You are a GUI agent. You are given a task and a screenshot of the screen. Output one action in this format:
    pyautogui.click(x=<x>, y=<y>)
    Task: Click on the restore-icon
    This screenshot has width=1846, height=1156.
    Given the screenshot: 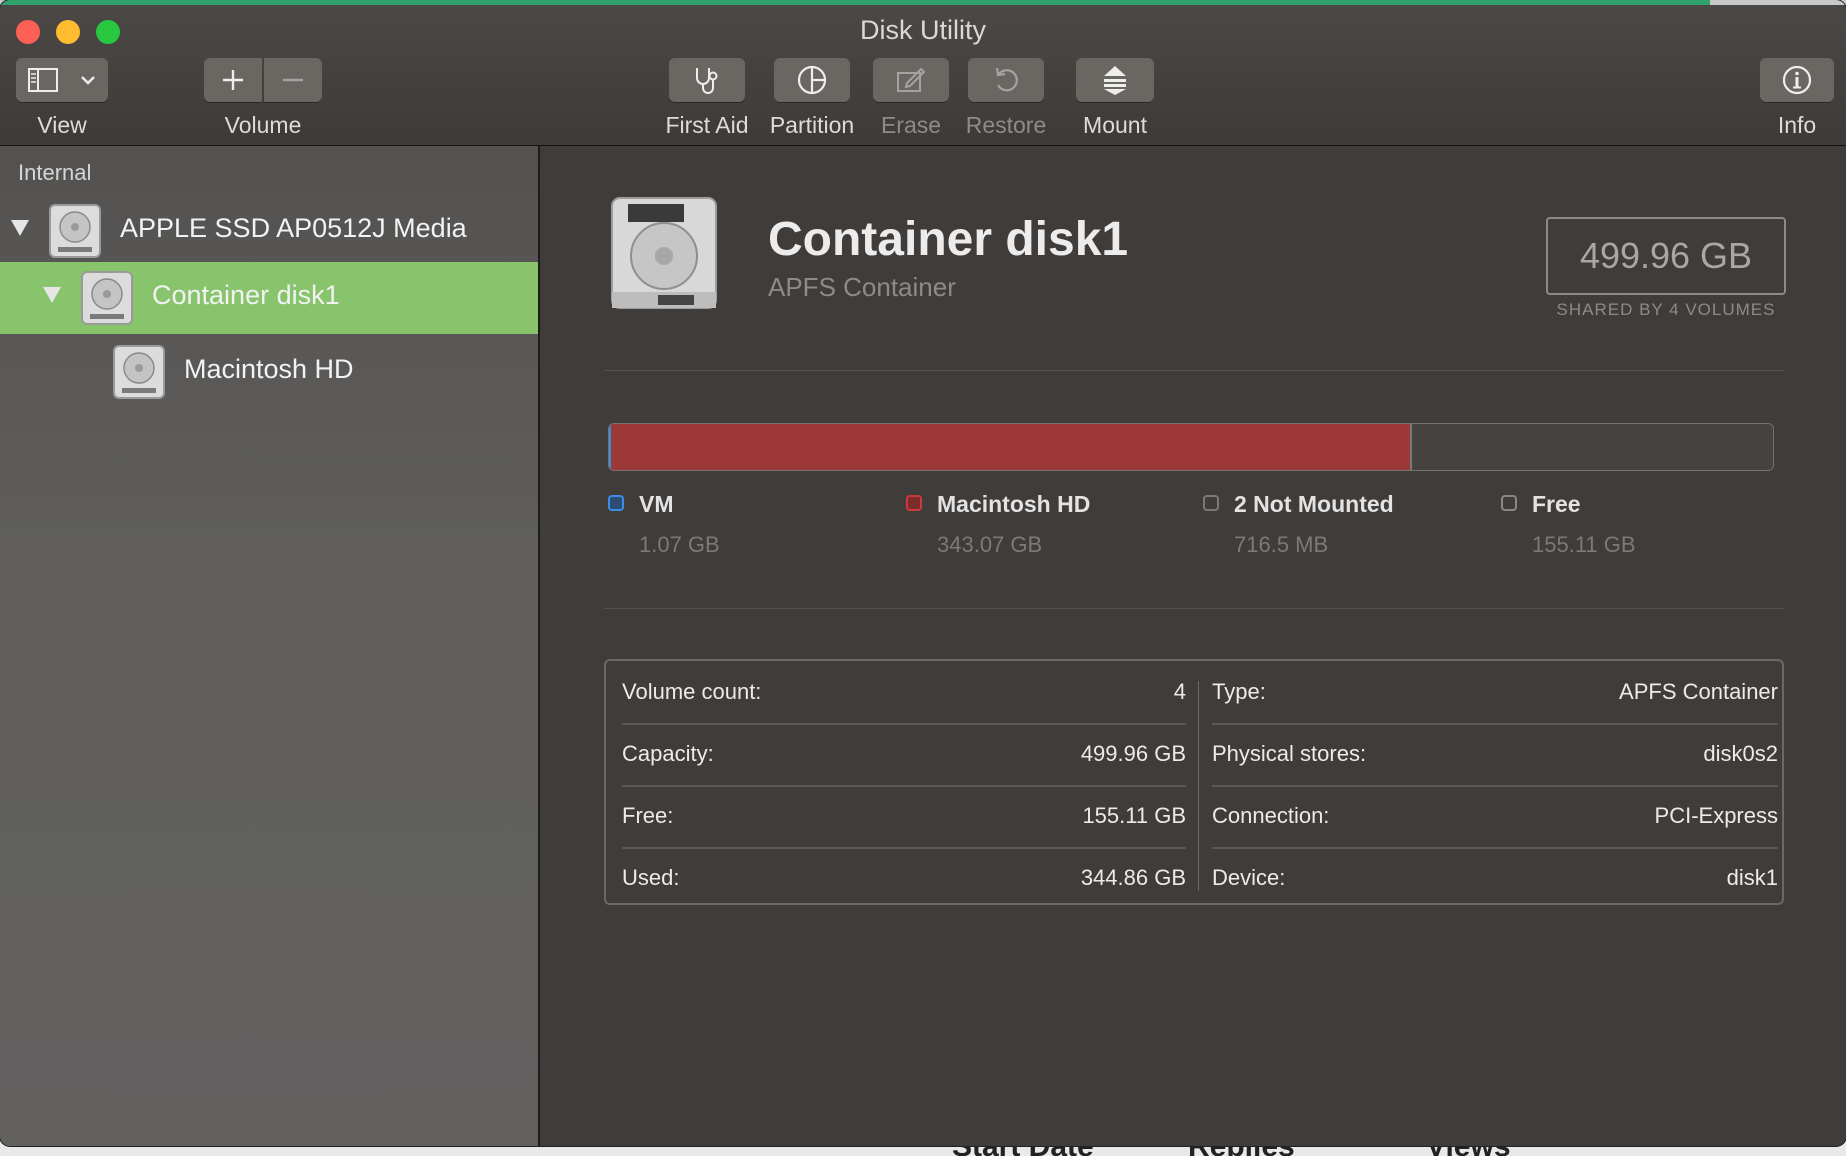 What is the action you would take?
    pyautogui.click(x=1006, y=79)
    